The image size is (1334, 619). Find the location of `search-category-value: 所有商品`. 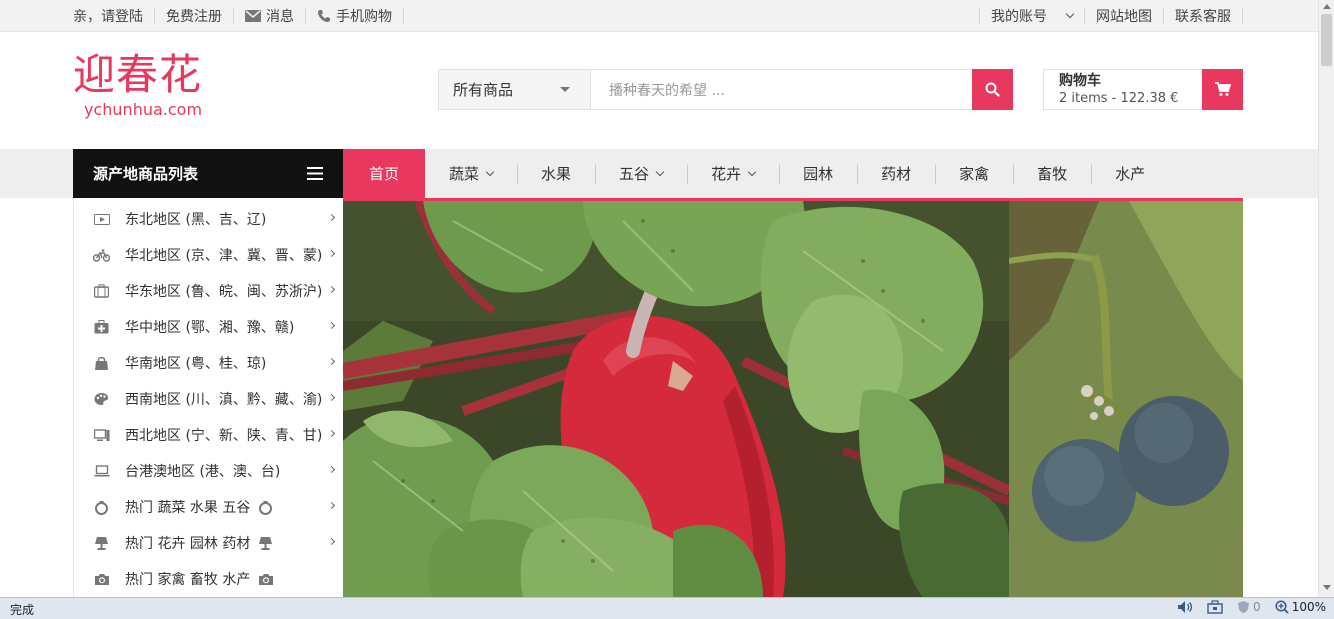

search-category-value: 所有商品 is located at coordinates (483, 90).